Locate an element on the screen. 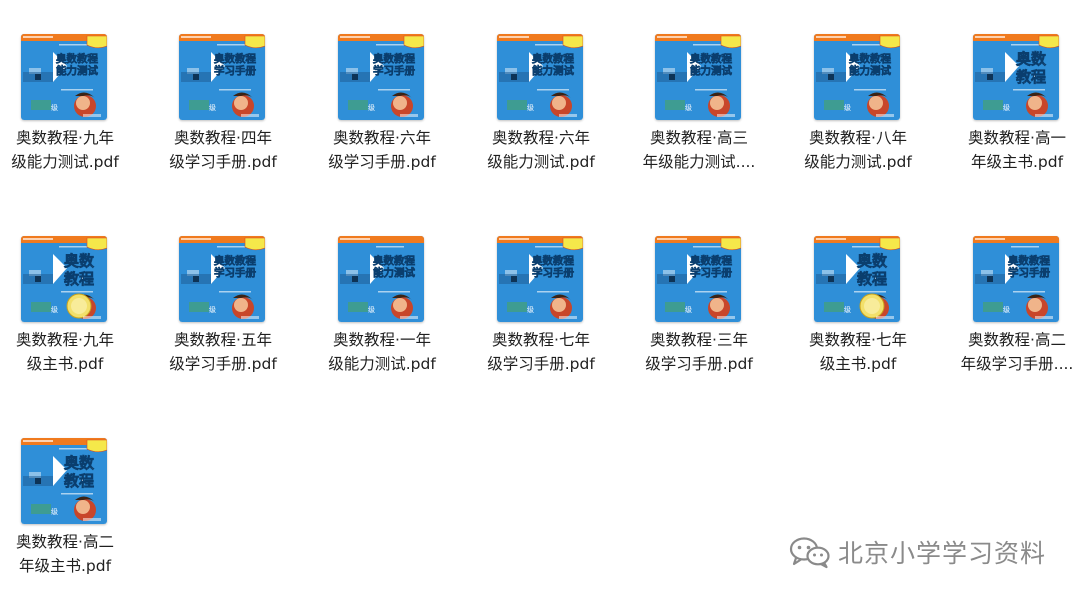  file-item: 奥数 教程 级 奥数教程·九年 级主书.pdf is located at coordinates (65, 321).